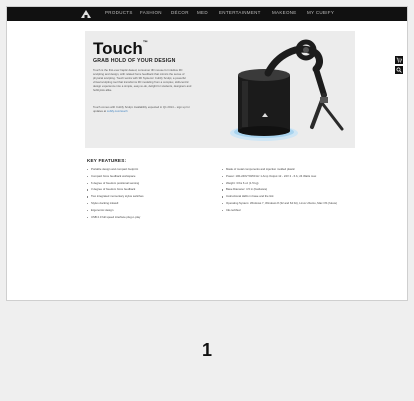 The width and height of the screenshot is (414, 401). I want to click on nav-item-my-cubify: MY CUBIFY, so click(320, 12).